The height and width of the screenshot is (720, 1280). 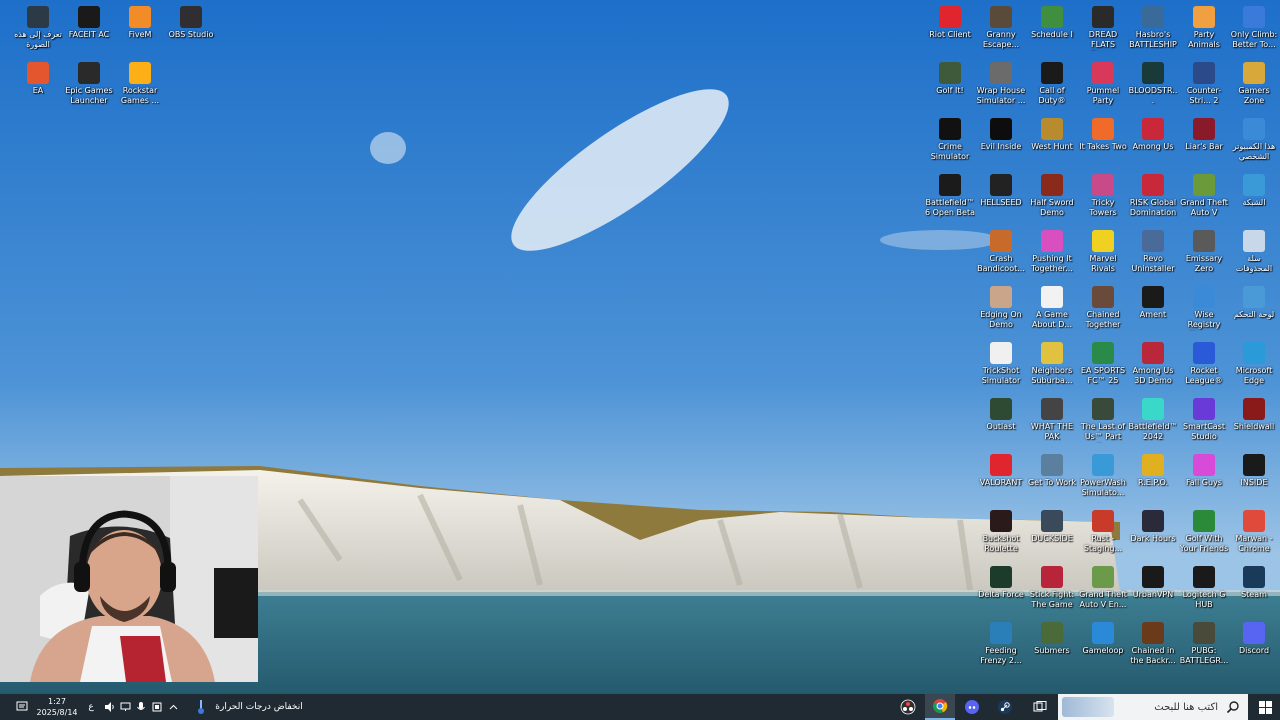 What do you see at coordinates (1254, 250) in the screenshot?
I see `desktop-icon-c6-r4: سلة المحذوفات` at bounding box center [1254, 250].